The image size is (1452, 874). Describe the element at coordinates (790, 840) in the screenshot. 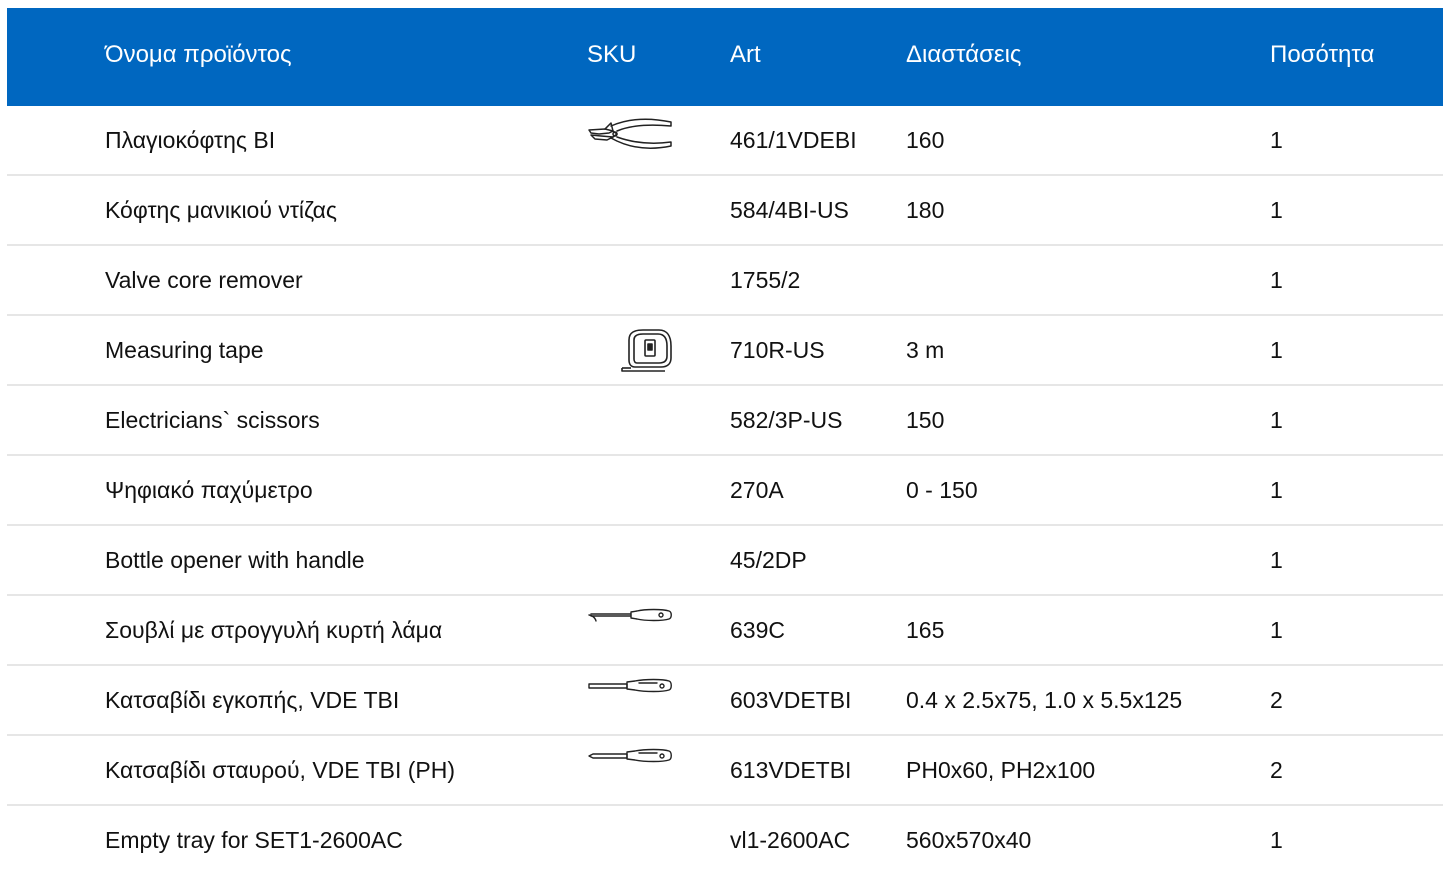

I see `article-number: vl1-2600AC` at that location.